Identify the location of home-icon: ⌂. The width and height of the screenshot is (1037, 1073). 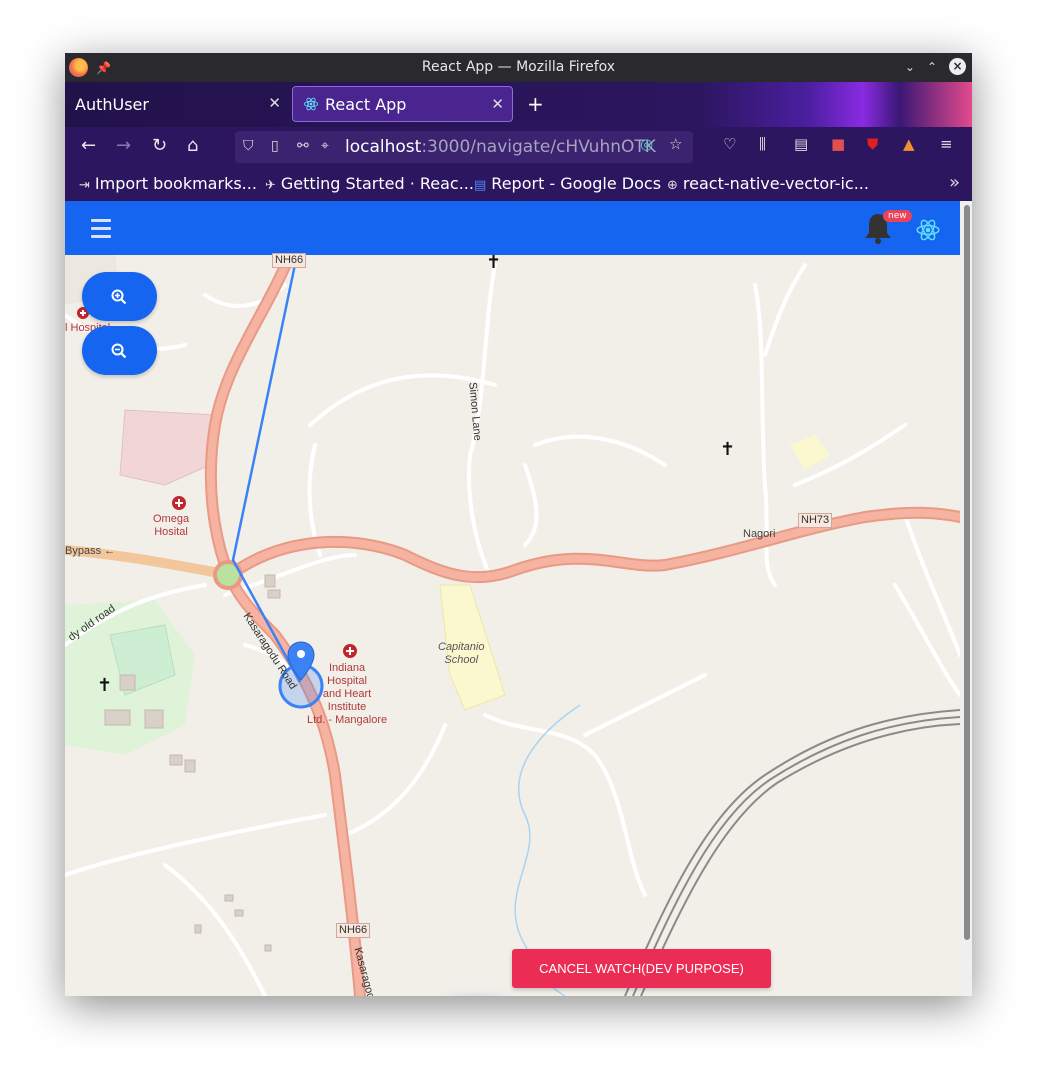
(192, 145).